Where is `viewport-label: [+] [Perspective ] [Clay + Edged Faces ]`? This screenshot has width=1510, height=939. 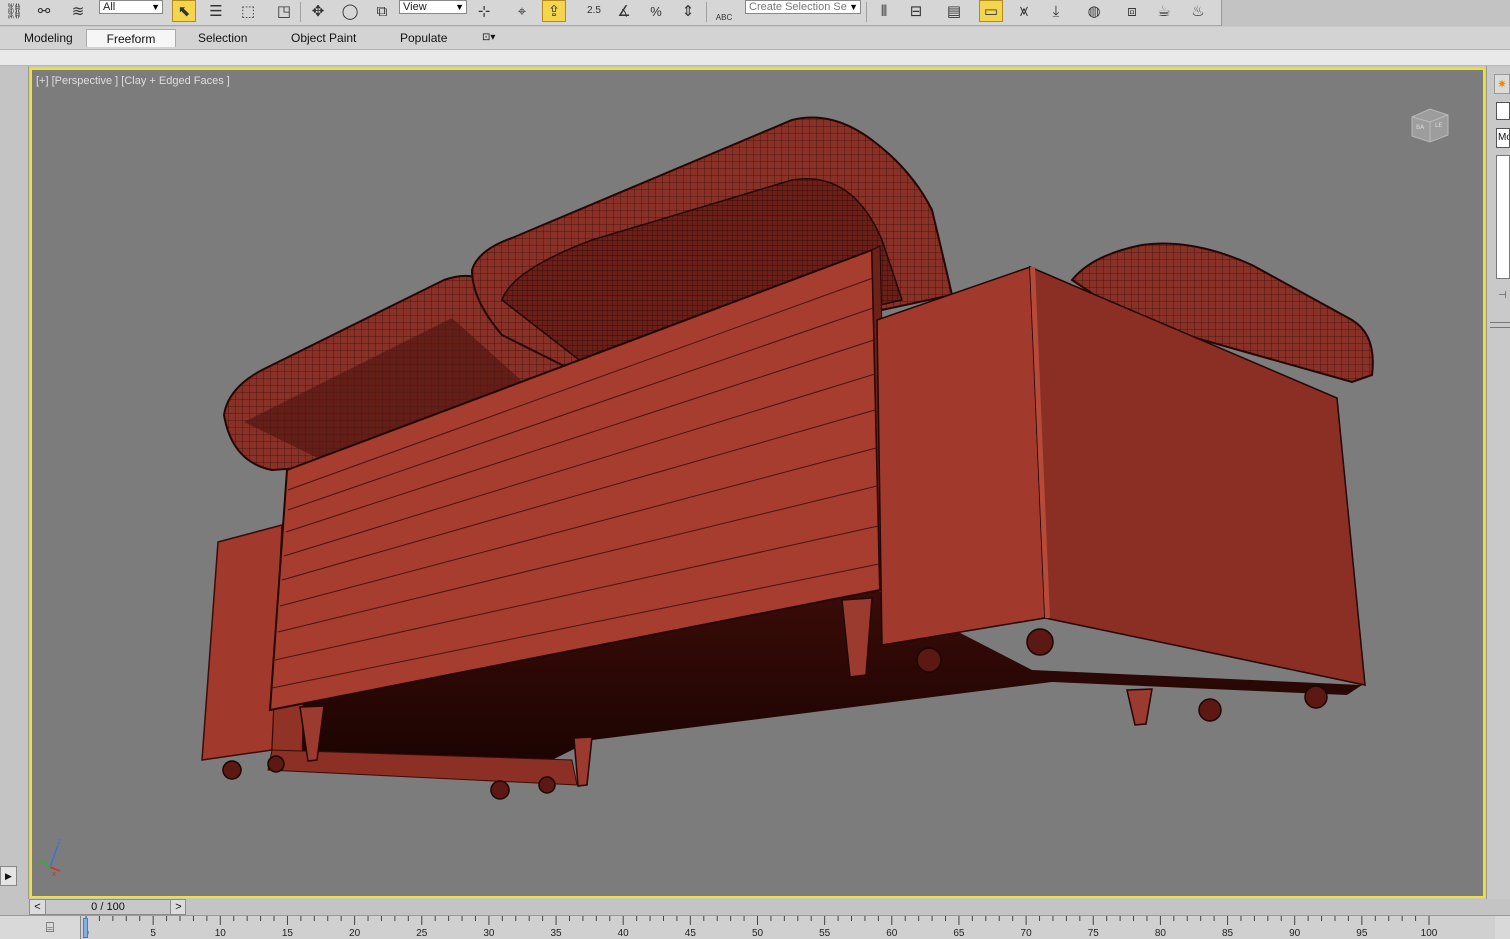
viewport-label: [+] [Perspective ] [Clay + Edged Faces ] is located at coordinates (133, 81).